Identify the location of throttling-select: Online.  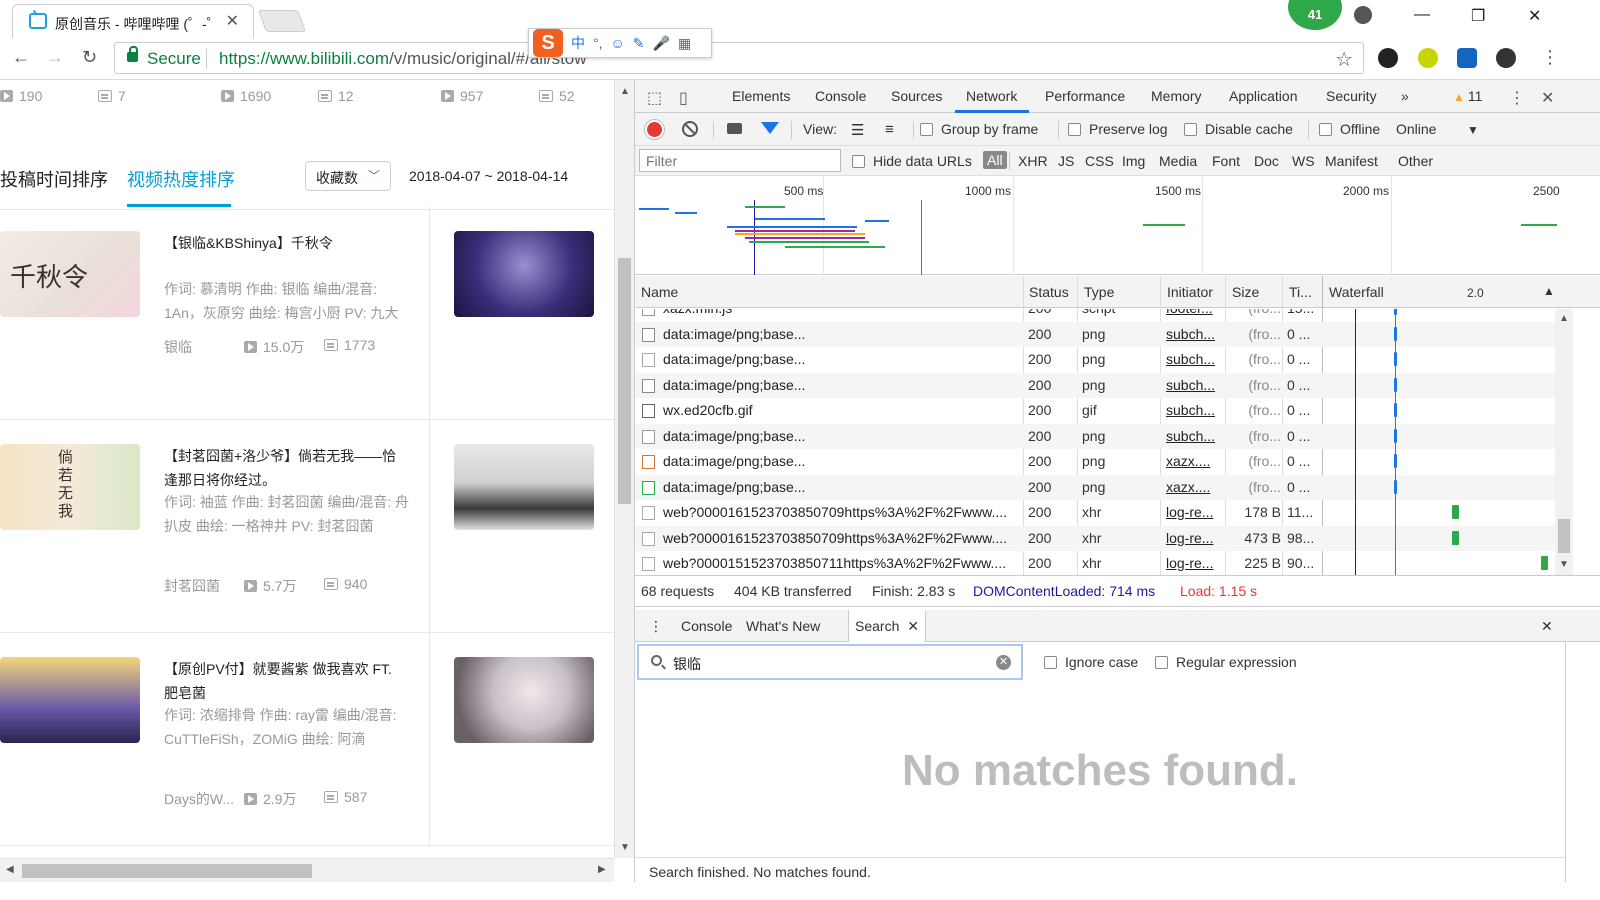
(1416, 129).